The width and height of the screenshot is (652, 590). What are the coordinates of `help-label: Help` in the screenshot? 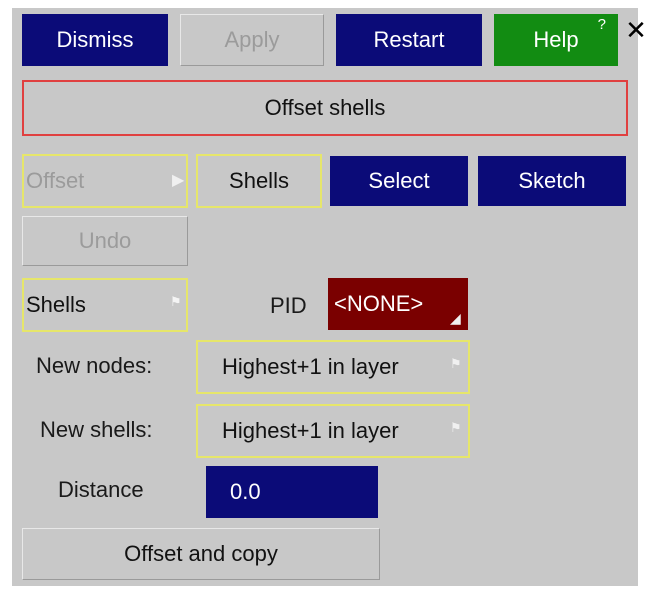 It's located at (556, 39).